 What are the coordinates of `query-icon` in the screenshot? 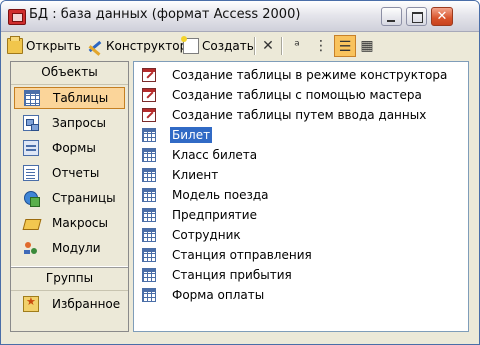 It's located at (31, 123).